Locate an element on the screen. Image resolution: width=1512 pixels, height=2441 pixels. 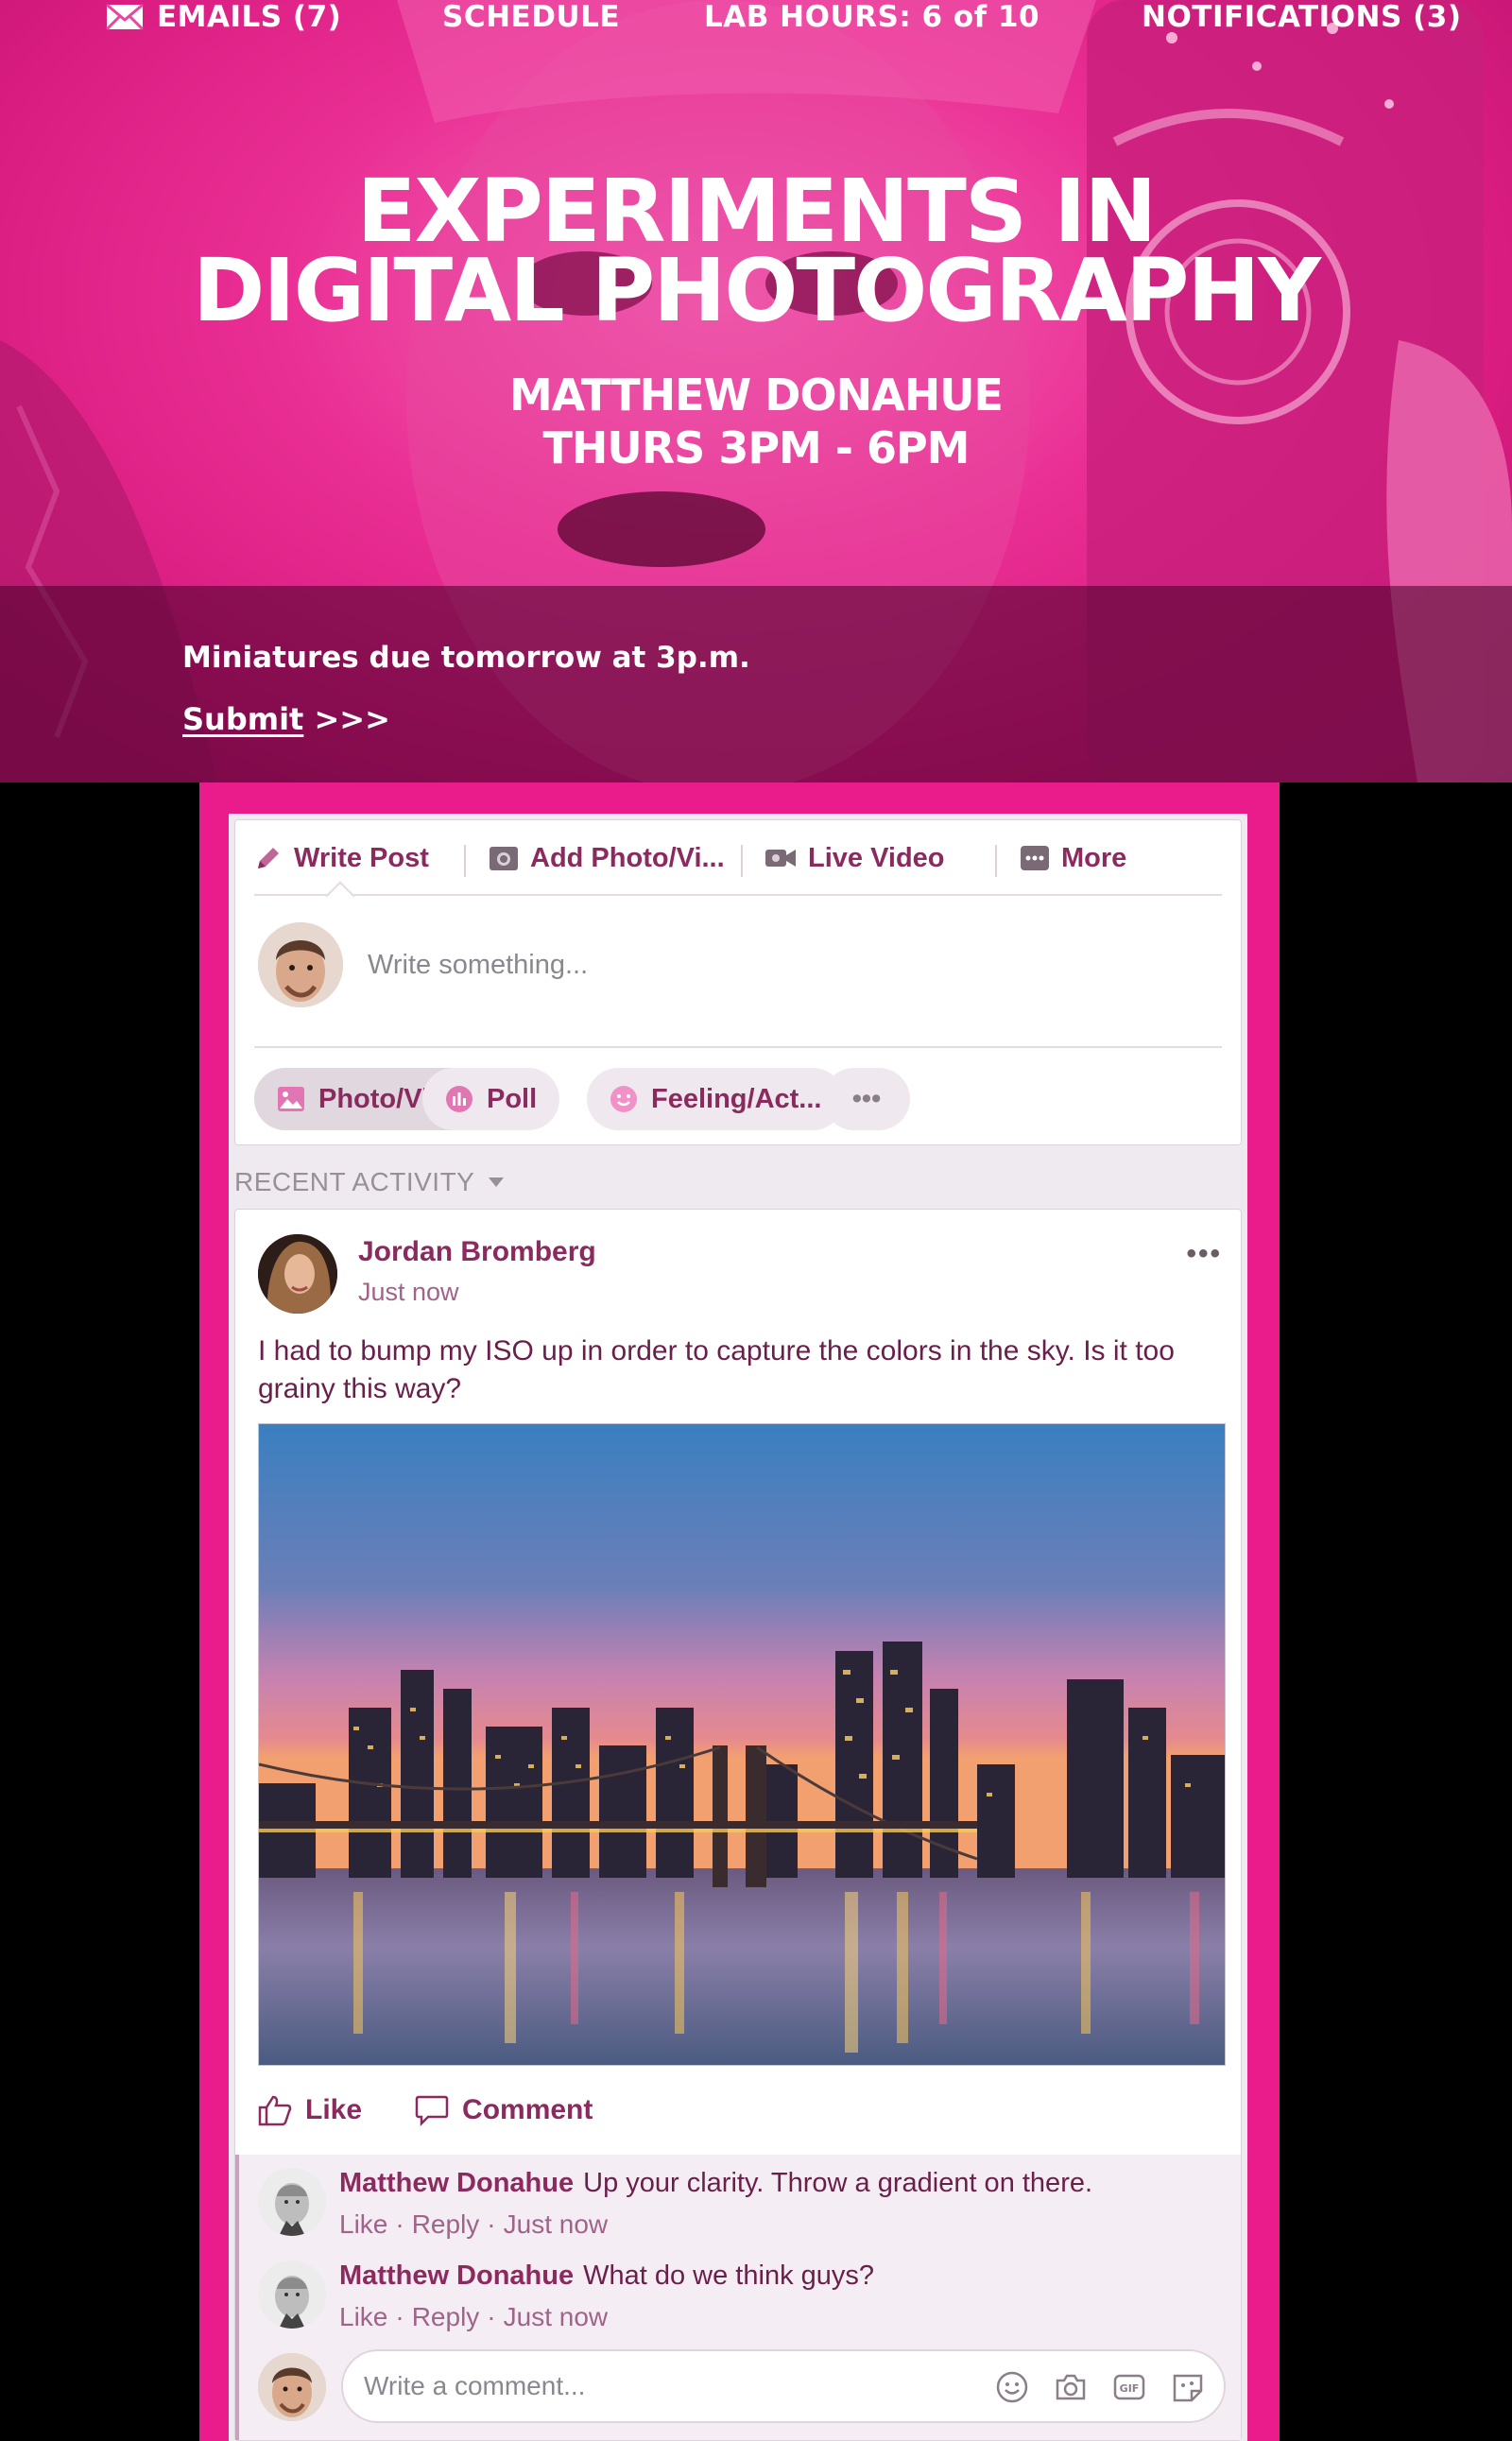
post-options-button: ••• is located at coordinates (1204, 1254).